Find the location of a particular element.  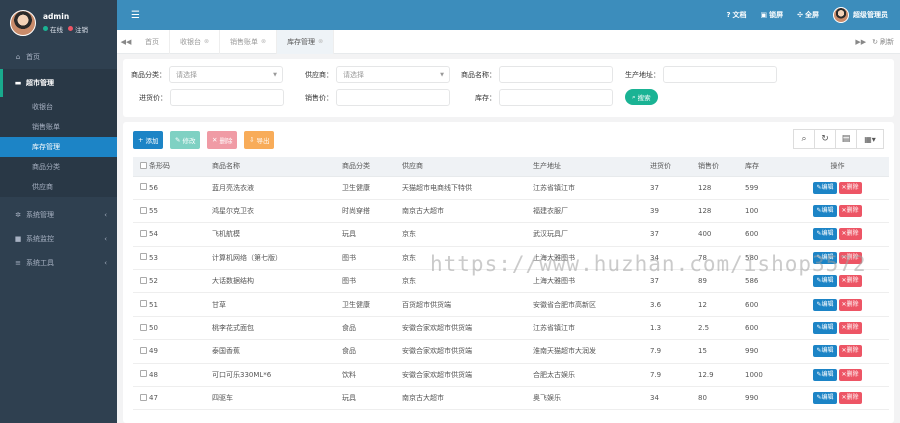

product-name-input is located at coordinates (556, 74).